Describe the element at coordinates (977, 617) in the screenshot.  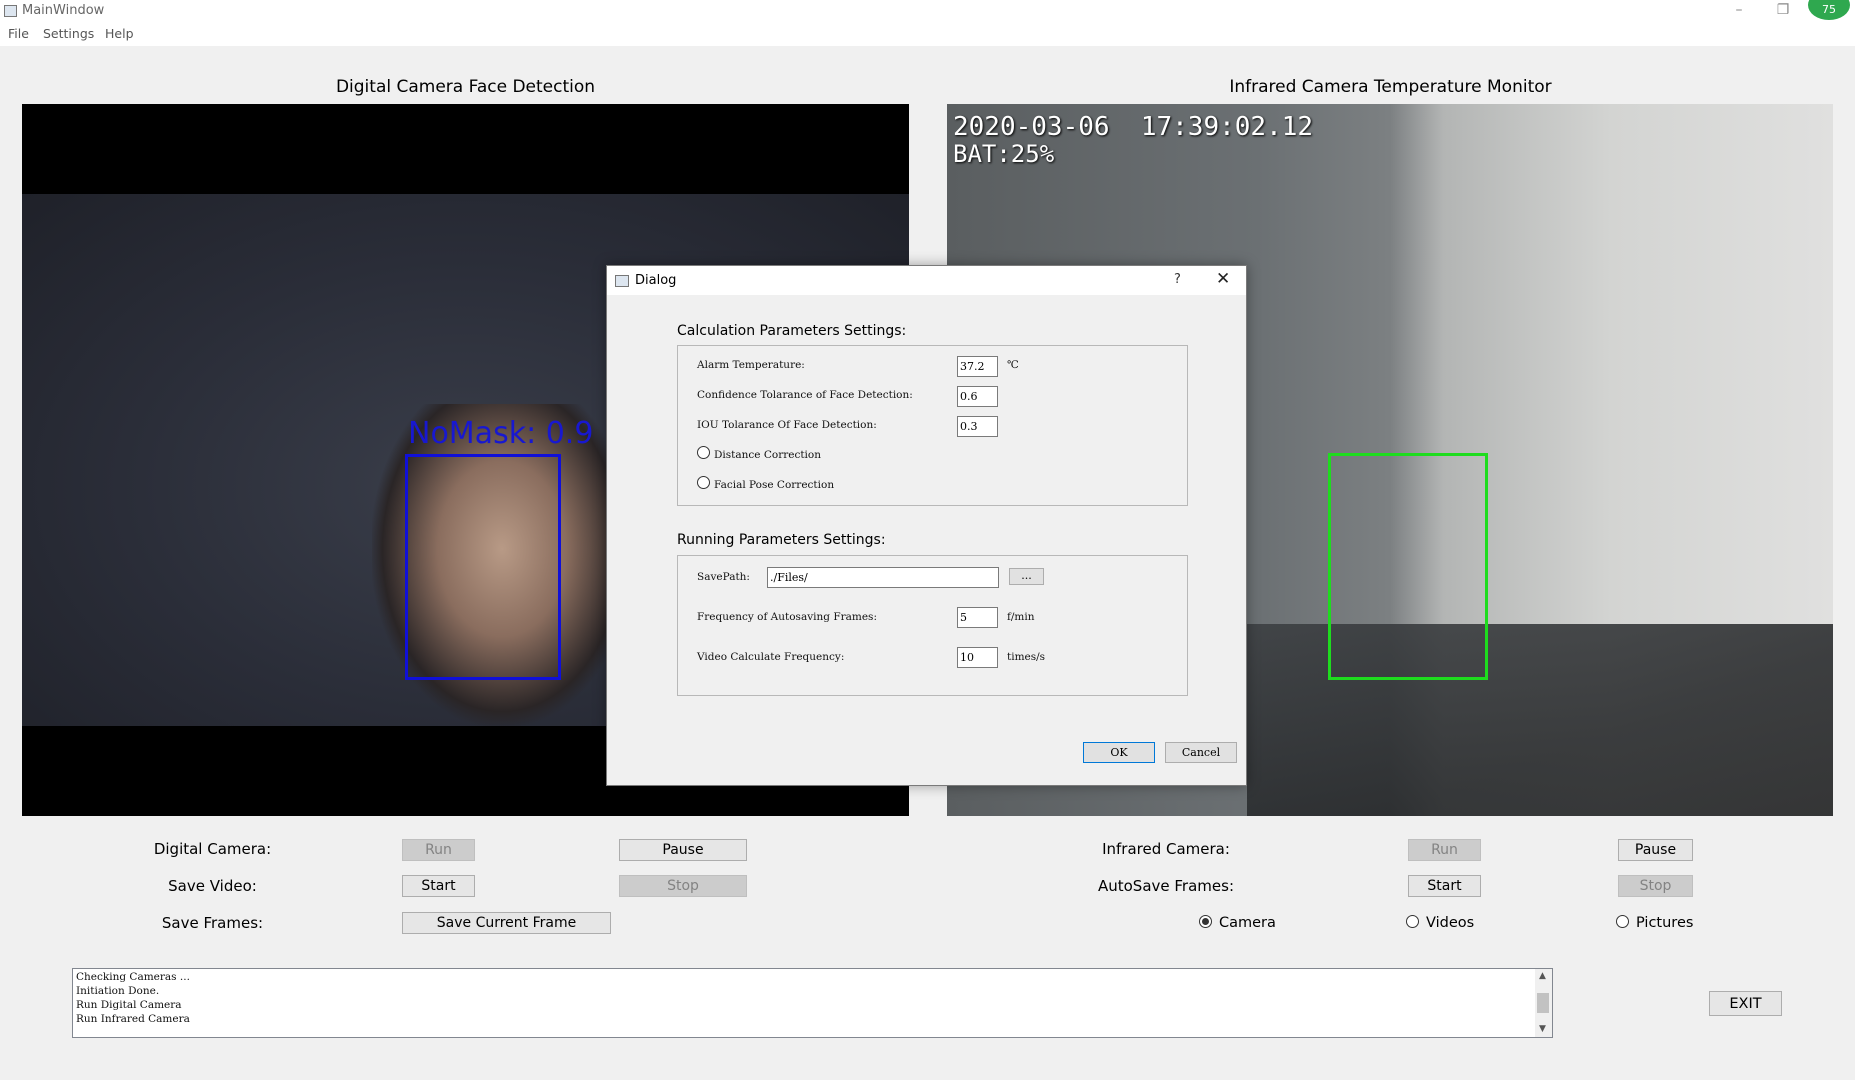
I see `autosave-freq-input: 5` at that location.